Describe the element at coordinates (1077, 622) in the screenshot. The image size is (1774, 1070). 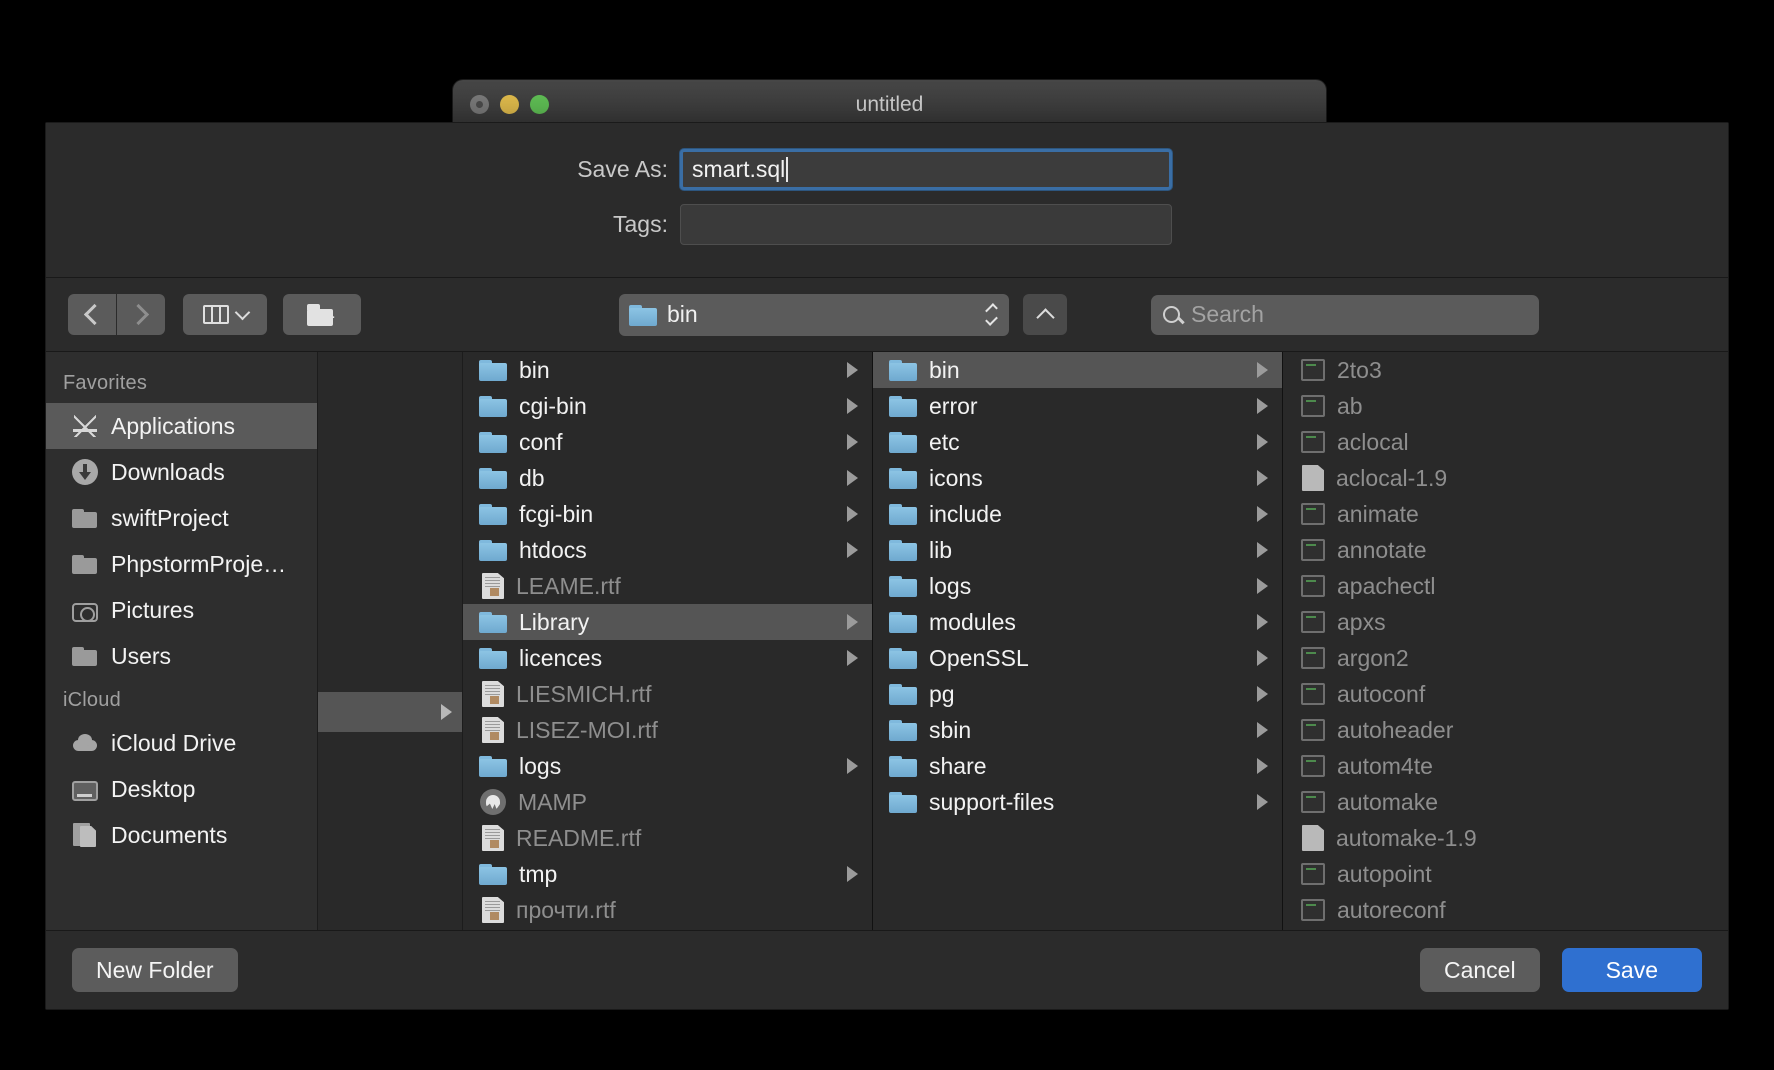
I see `file-row: modules` at that location.